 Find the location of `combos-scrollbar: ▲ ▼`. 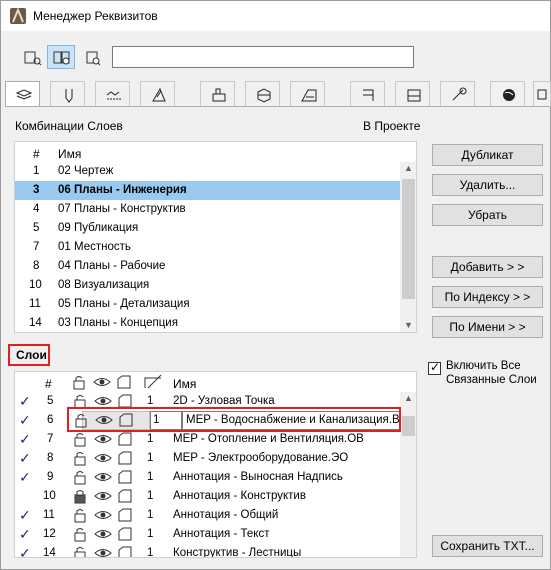

combos-scrollbar: ▲ ▼ is located at coordinates (408, 247).